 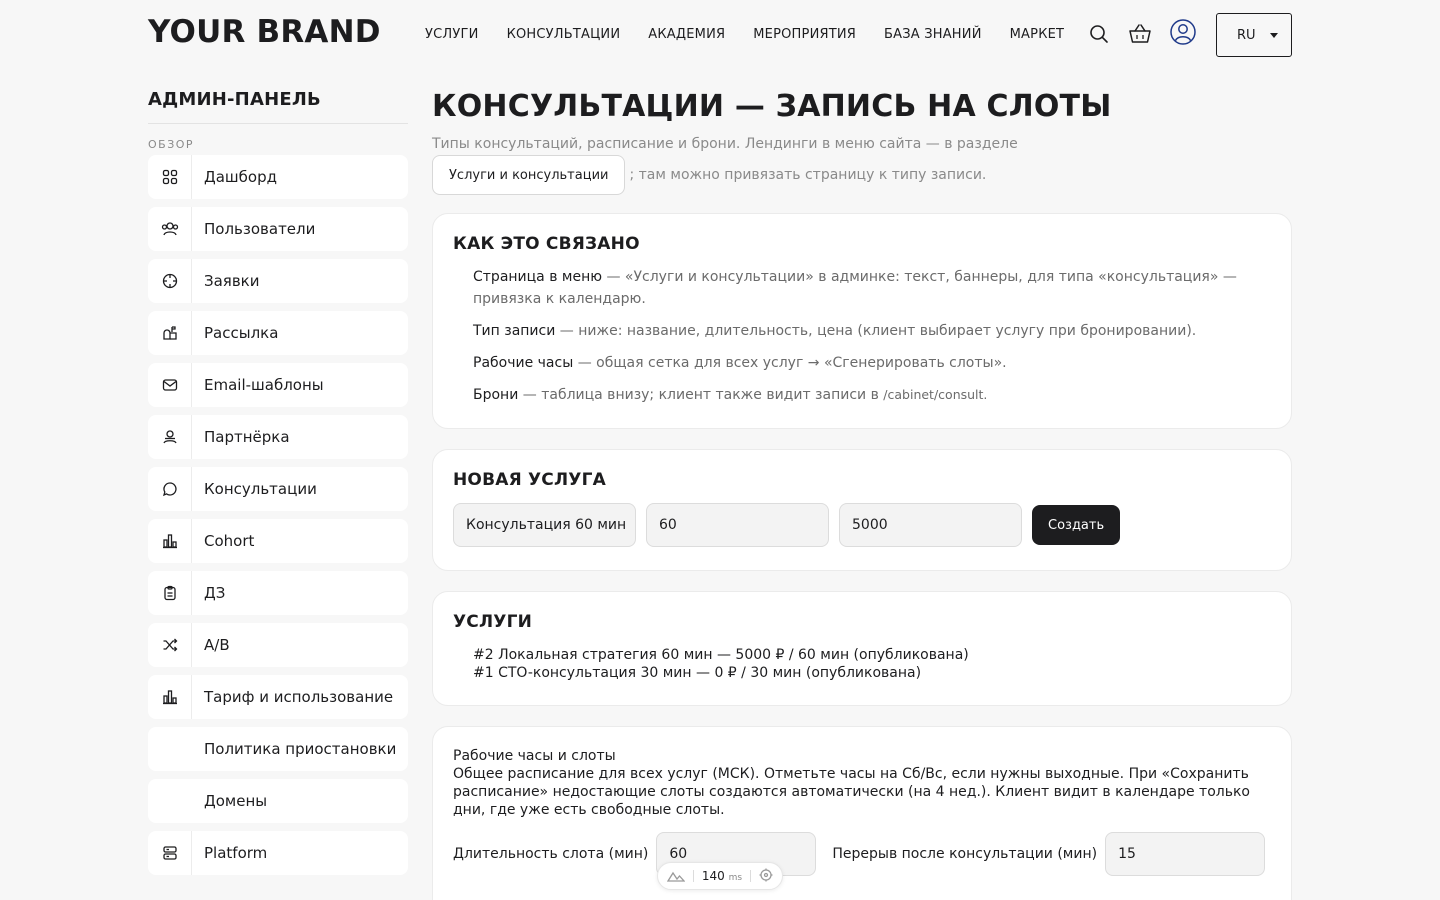 I want to click on sidebar-item-suspension-policy: Политика приостановки, so click(x=278, y=749).